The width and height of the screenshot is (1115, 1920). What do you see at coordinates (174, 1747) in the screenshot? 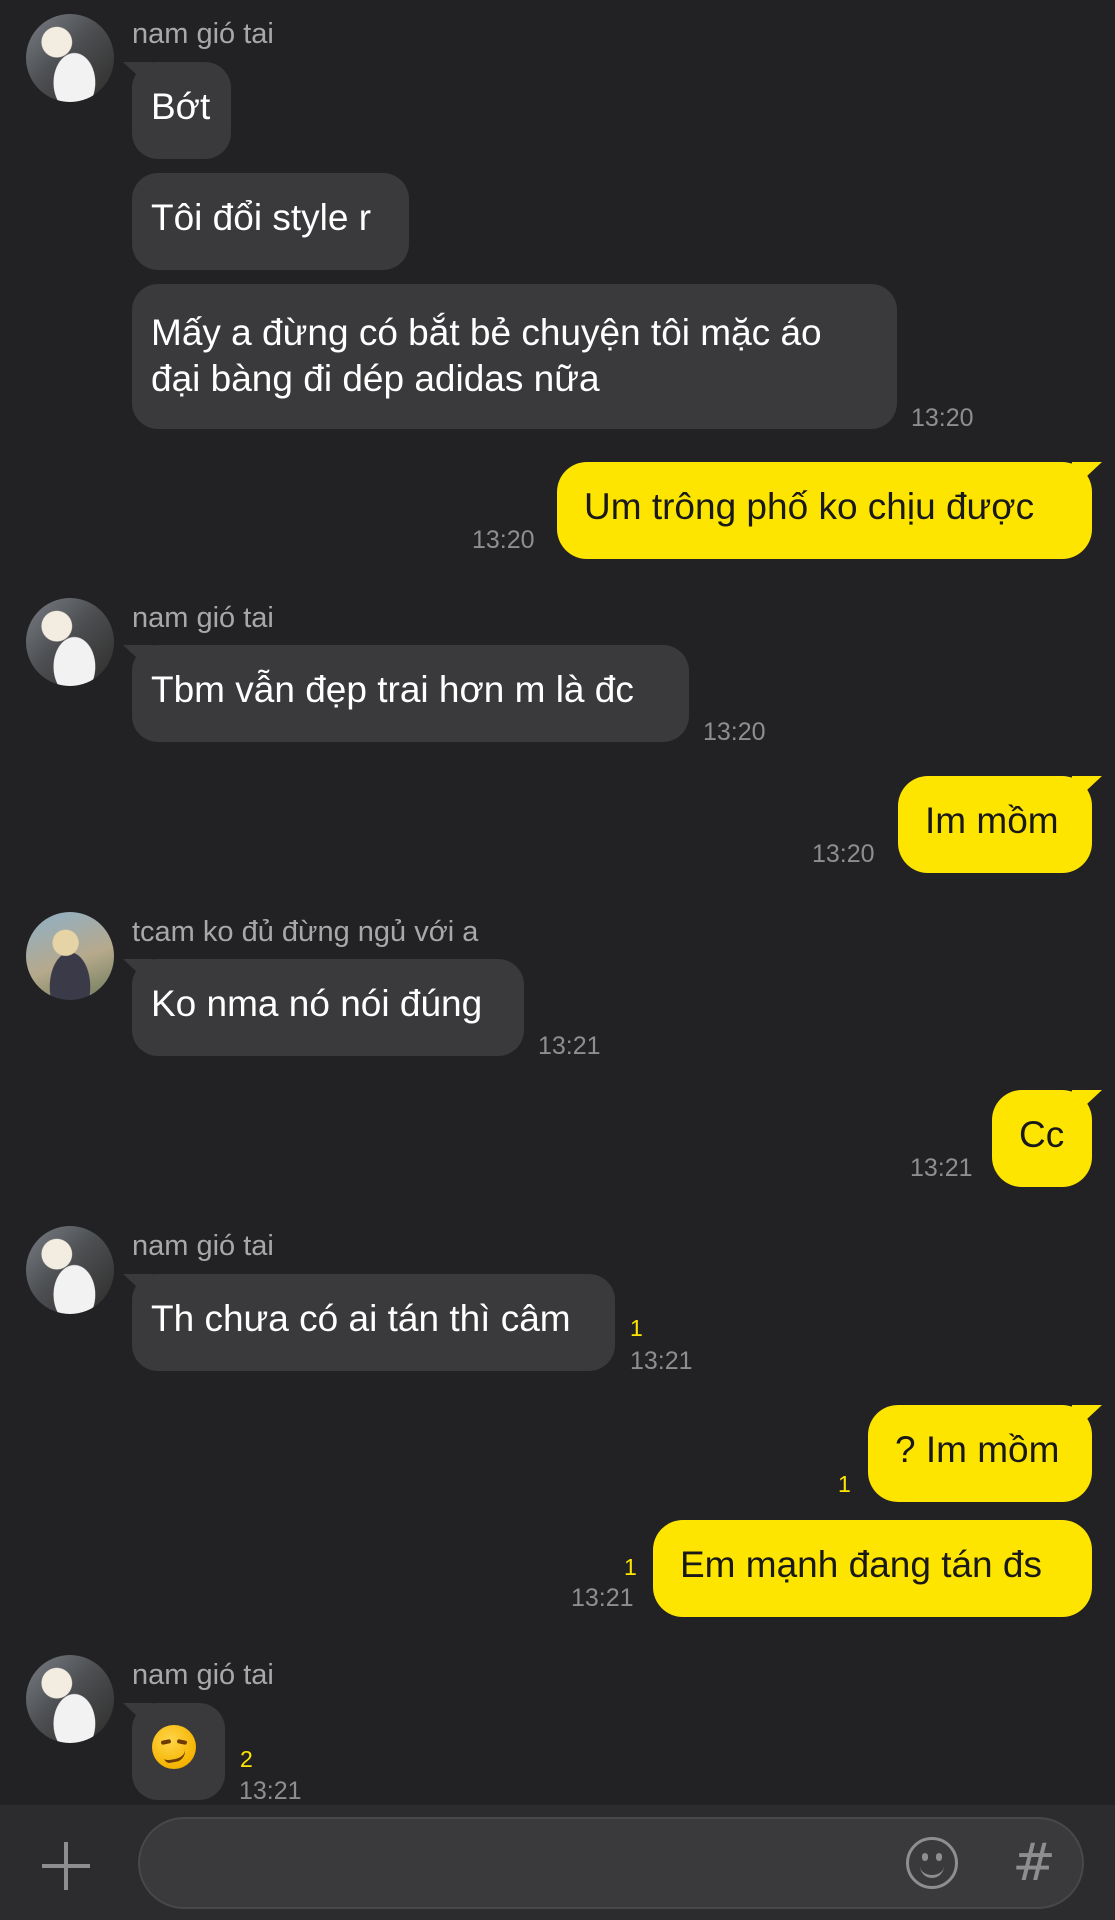
I see `smirking-face-icon` at bounding box center [174, 1747].